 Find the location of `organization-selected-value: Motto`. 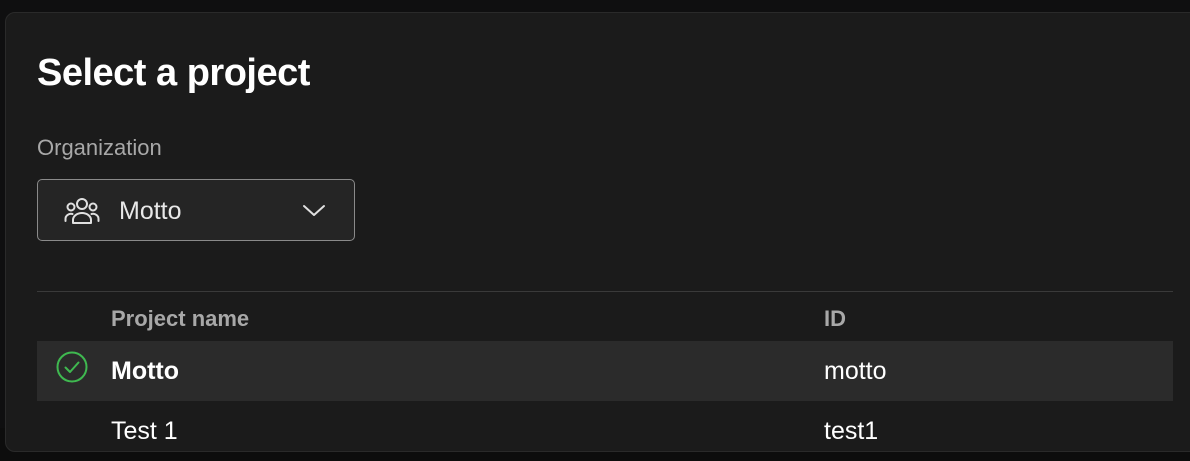

organization-selected-value: Motto is located at coordinates (150, 211).